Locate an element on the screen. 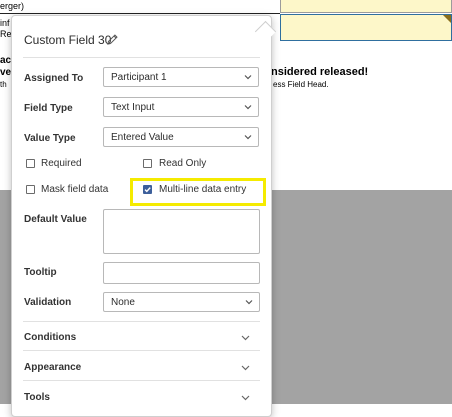  appearance-section: Appearance is located at coordinates (52, 367).